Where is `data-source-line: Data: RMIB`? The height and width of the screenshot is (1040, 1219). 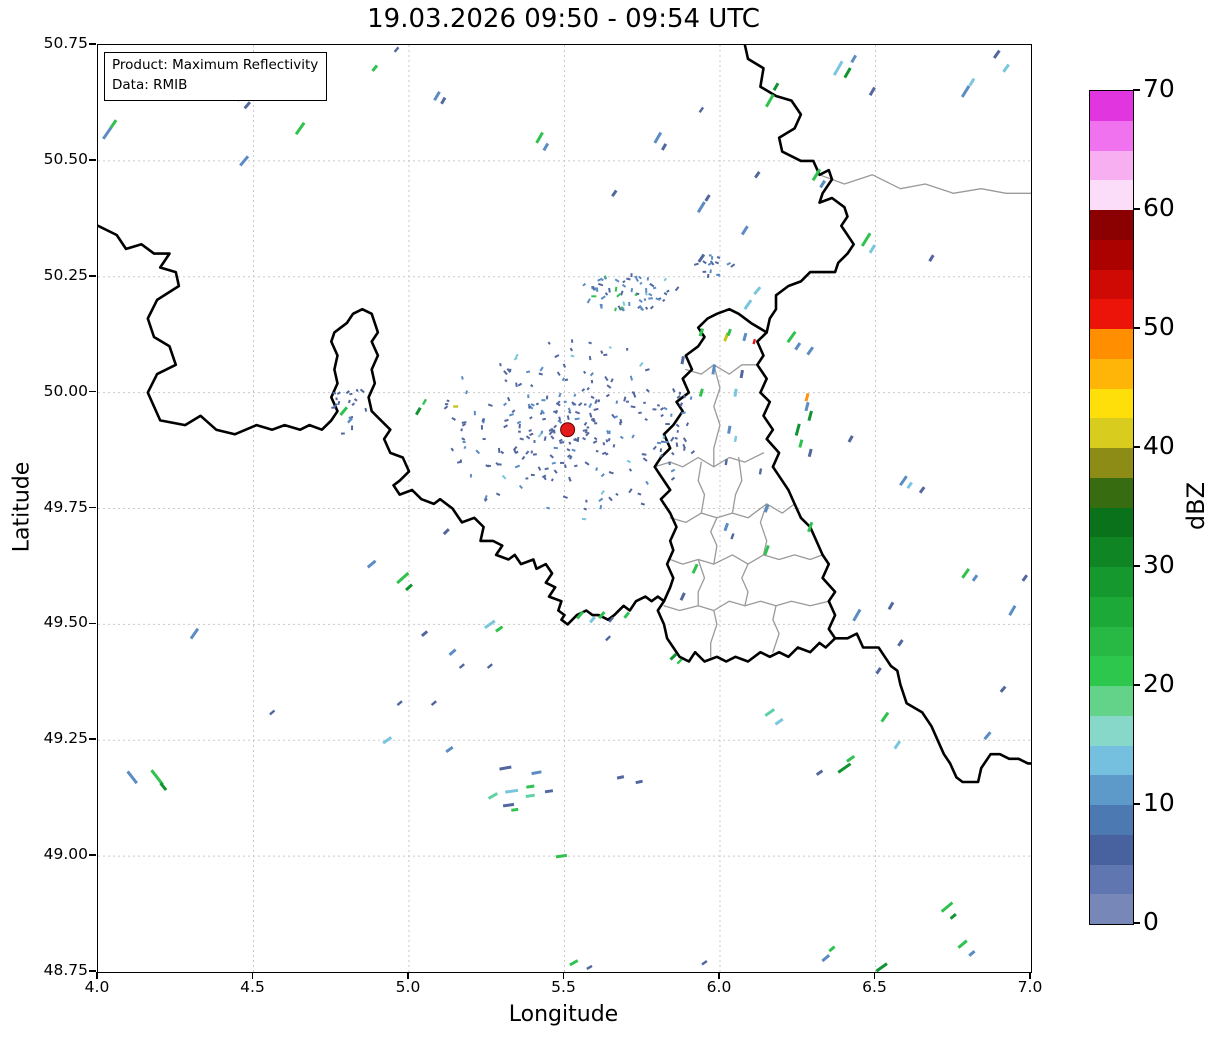 data-source-line: Data: RMIB is located at coordinates (150, 85).